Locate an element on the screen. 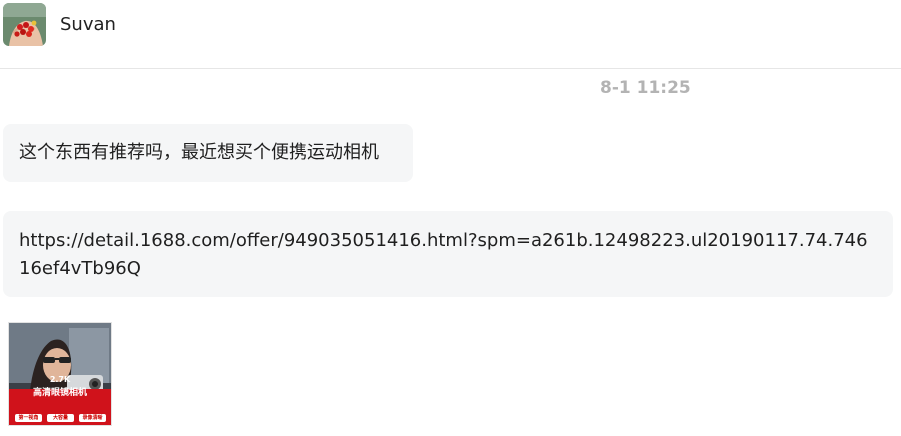  product-title-label: 高清眼镜相机 is located at coordinates (59, 393).